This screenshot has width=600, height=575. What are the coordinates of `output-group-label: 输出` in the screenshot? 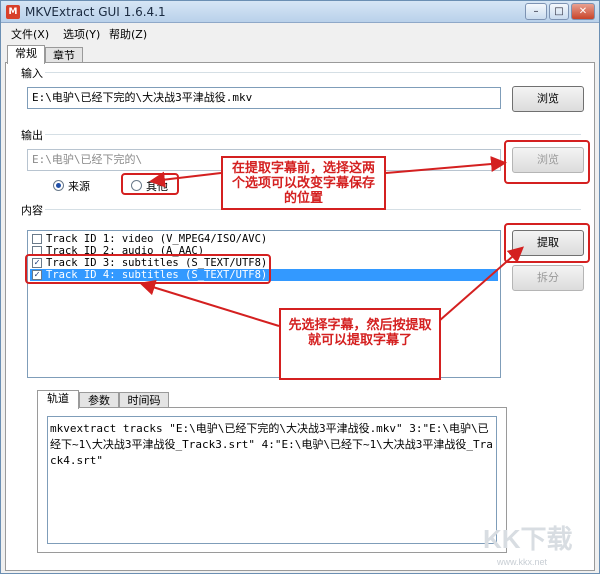 It's located at (32, 135).